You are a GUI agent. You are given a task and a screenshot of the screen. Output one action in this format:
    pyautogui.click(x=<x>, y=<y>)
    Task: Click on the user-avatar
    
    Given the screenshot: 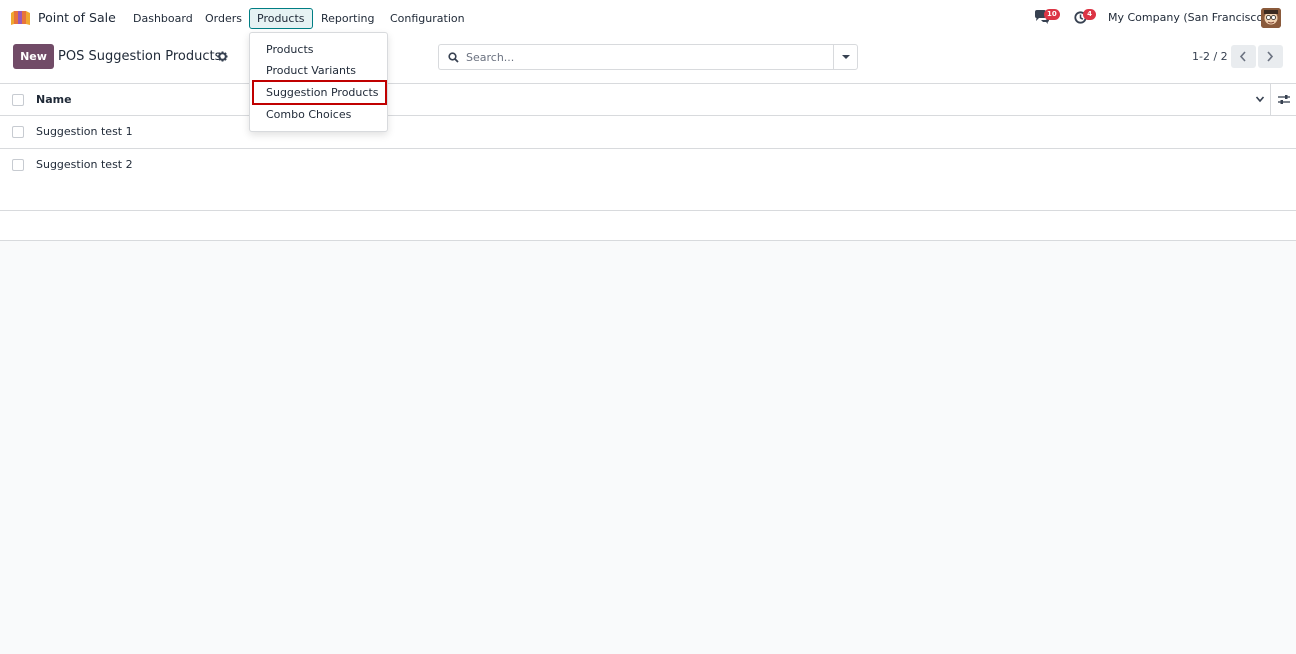 What is the action you would take?
    pyautogui.click(x=1271, y=18)
    